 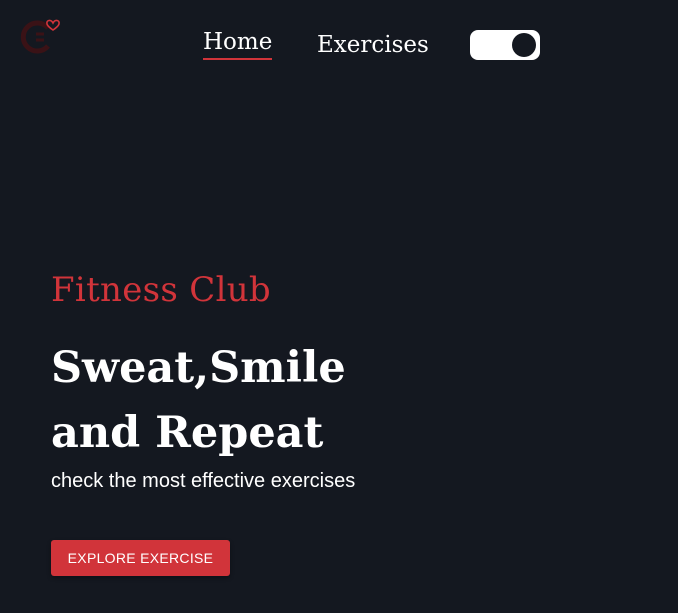 I want to click on hero-subtitle: check the most effective exercises, so click(x=203, y=481).